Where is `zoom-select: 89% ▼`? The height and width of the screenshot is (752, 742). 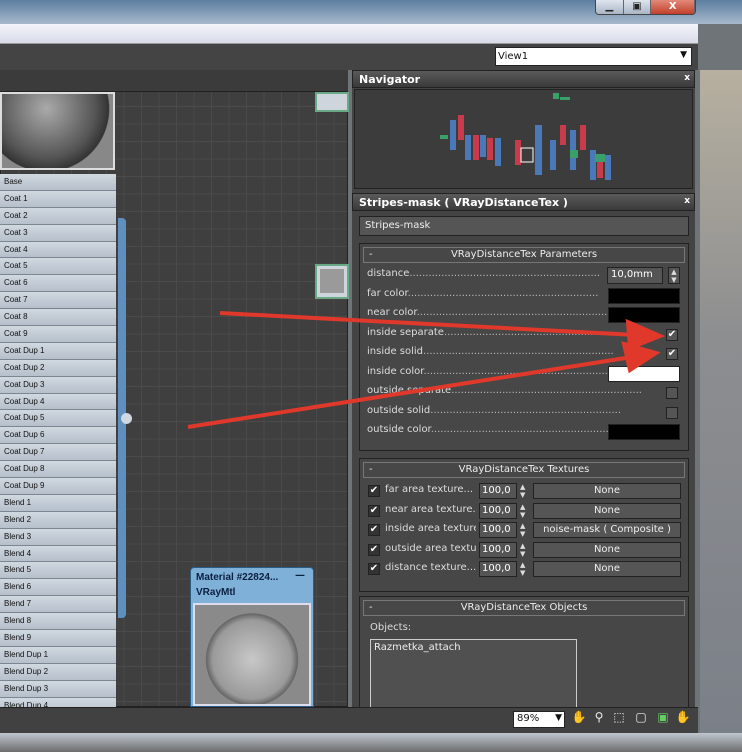
zoom-select: 89% ▼ is located at coordinates (539, 719).